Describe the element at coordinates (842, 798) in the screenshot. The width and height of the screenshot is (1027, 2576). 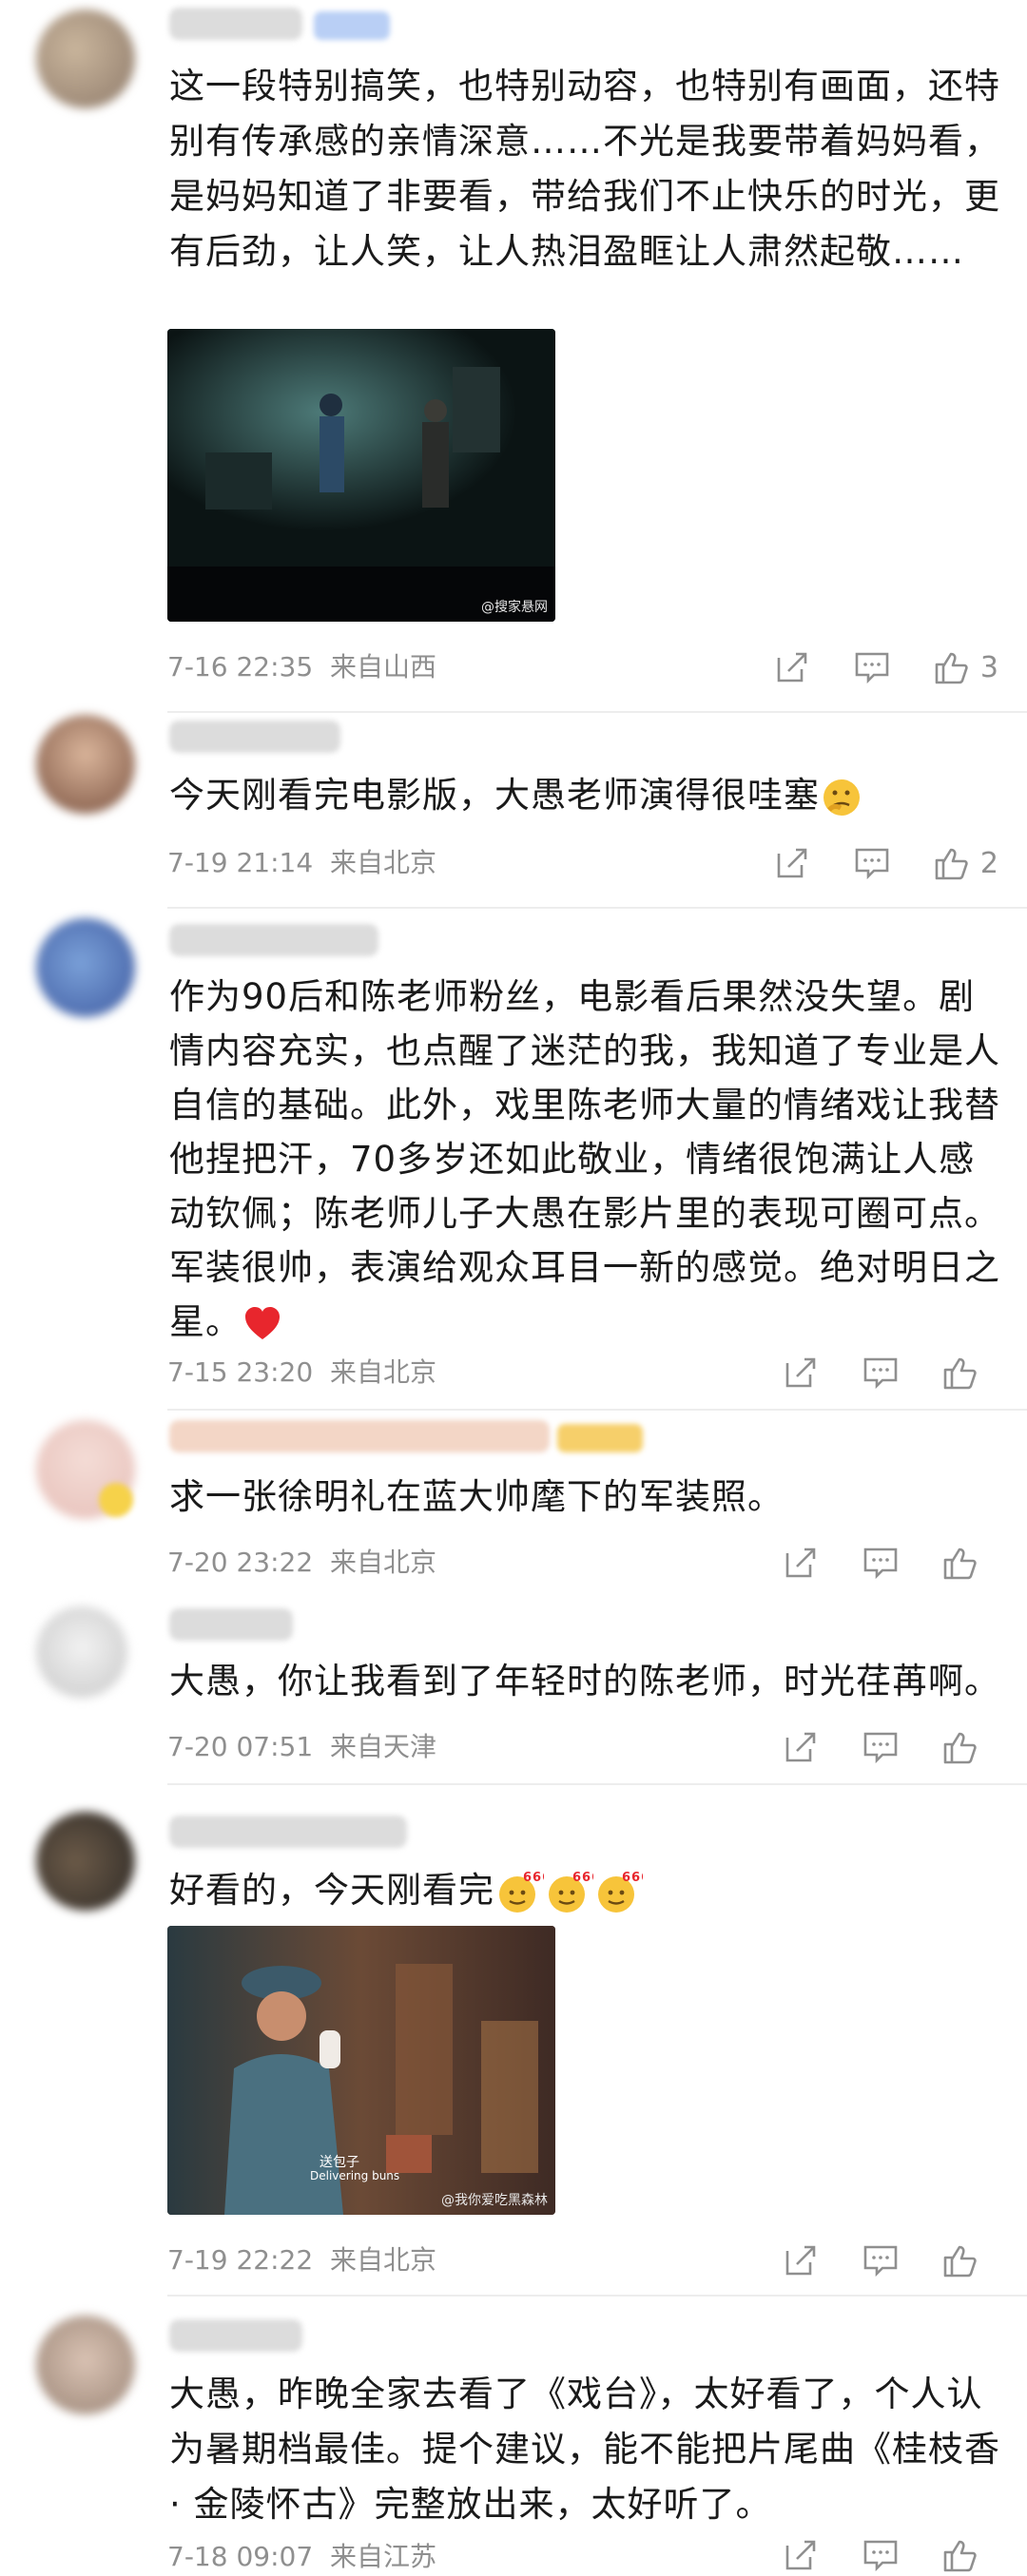
I see `thinking-emoji` at that location.